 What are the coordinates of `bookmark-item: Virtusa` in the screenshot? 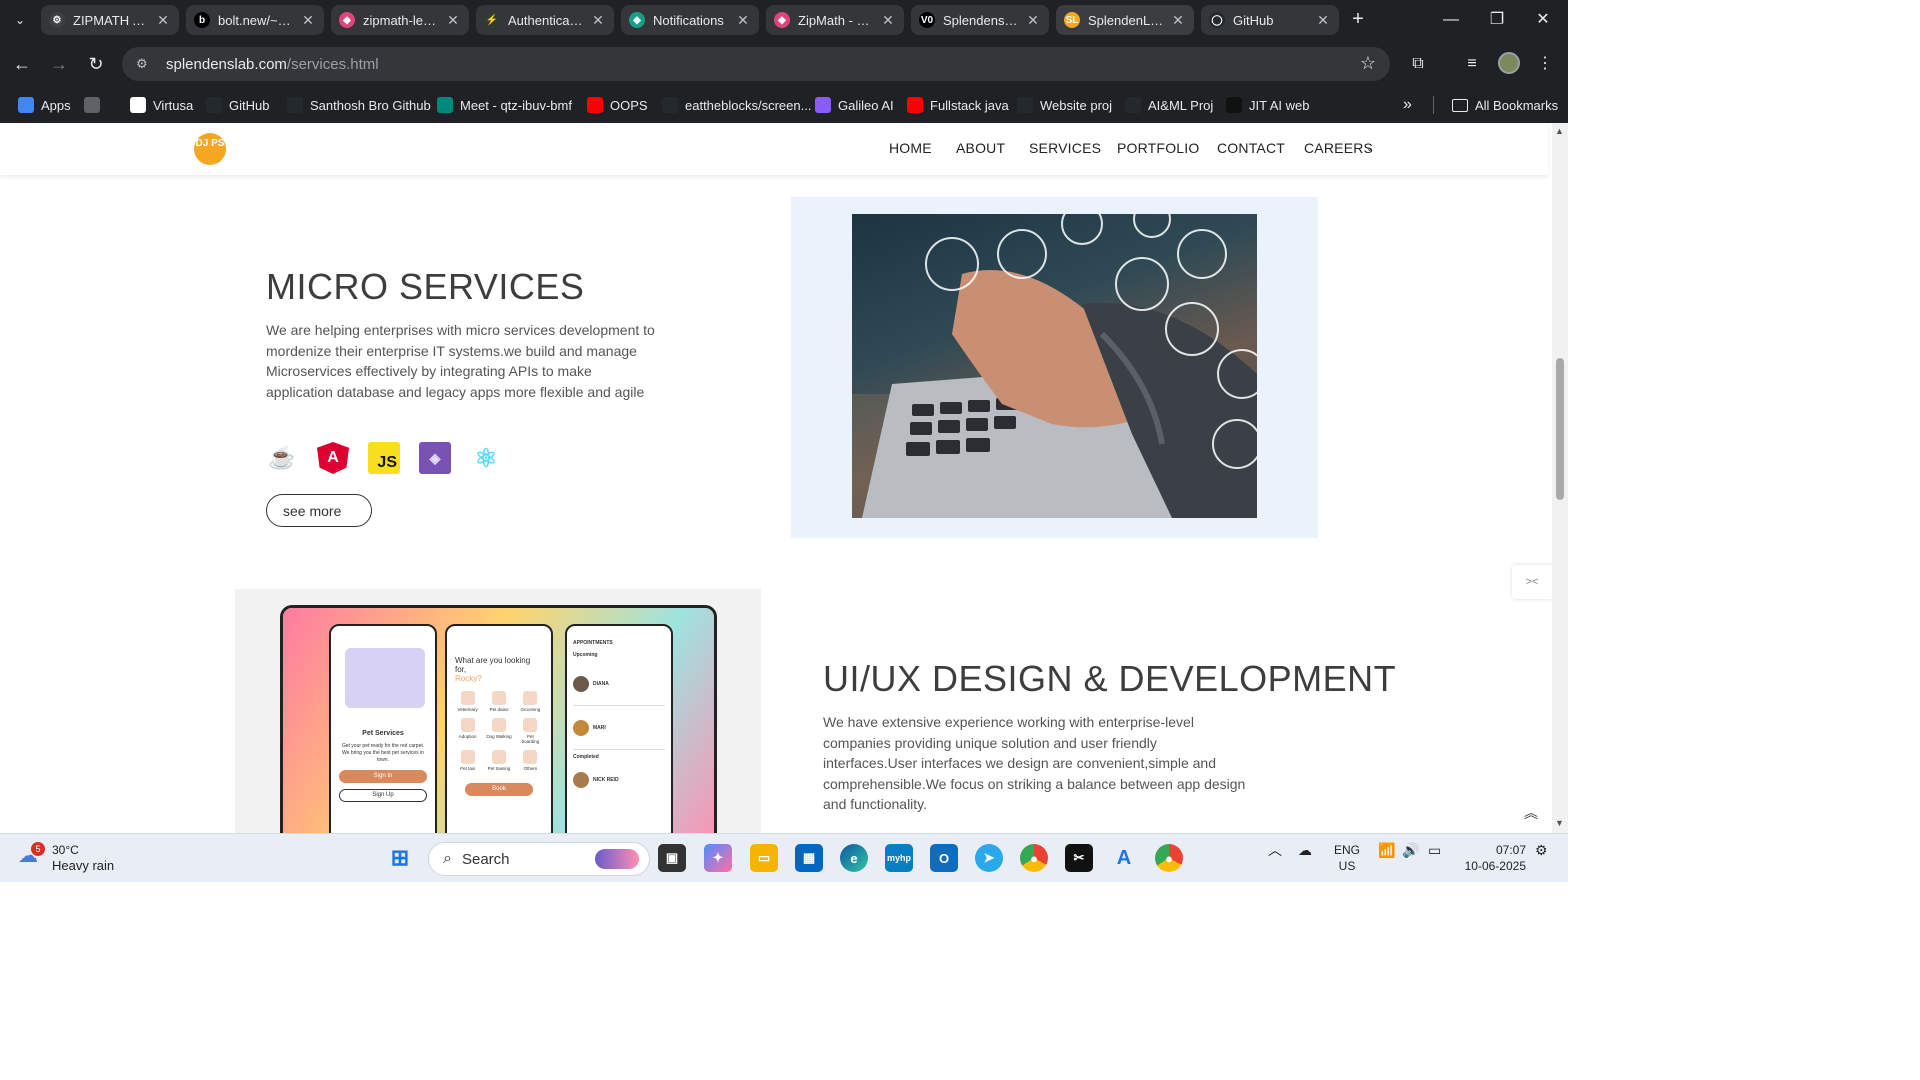 It's located at (161, 105).